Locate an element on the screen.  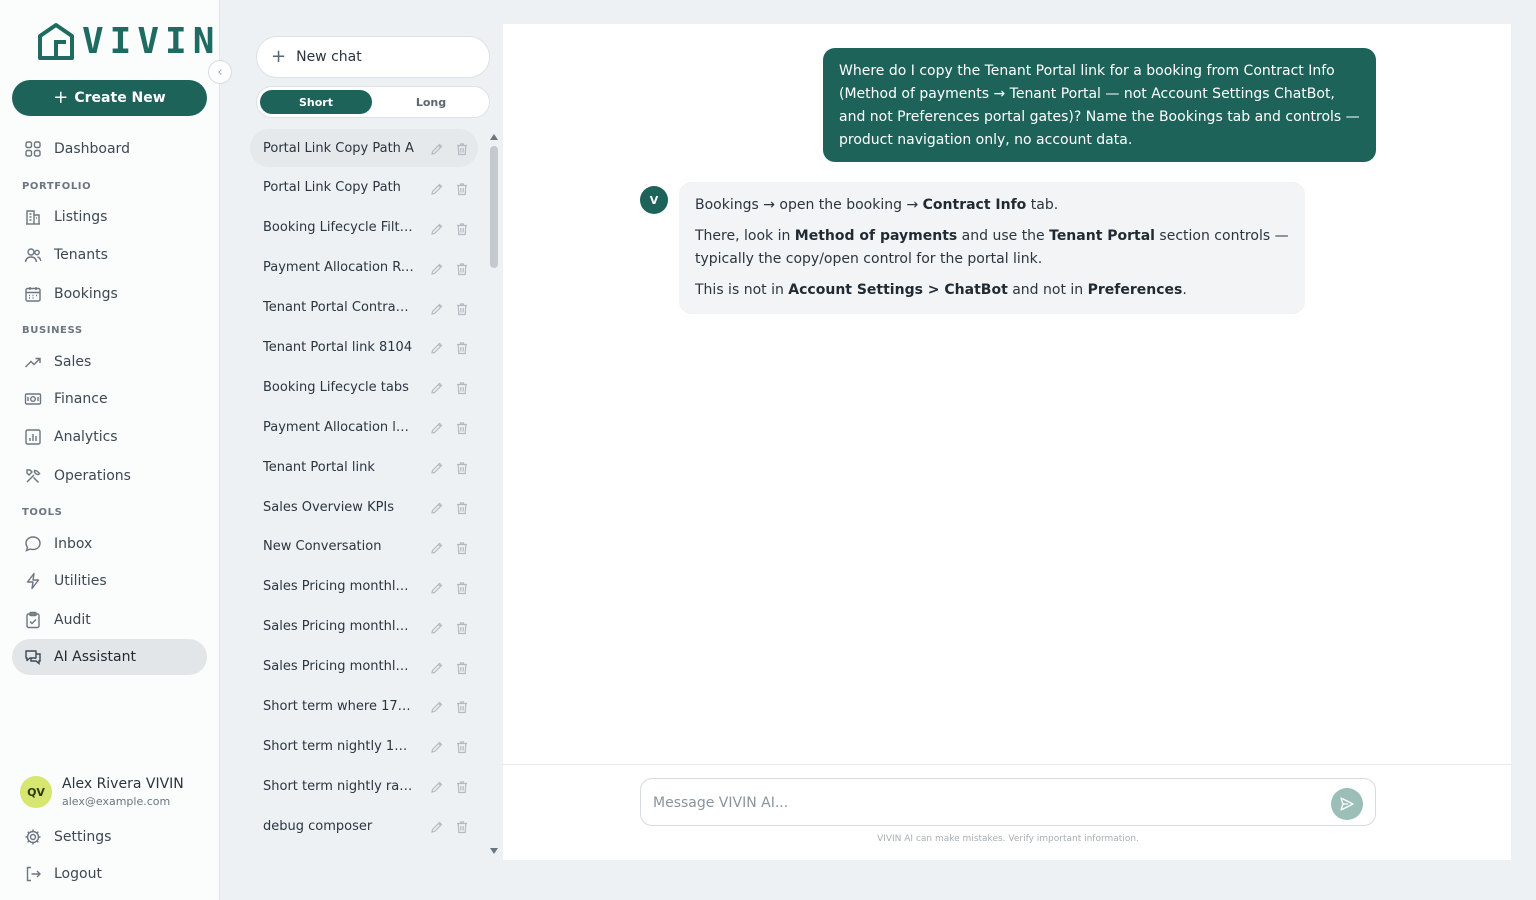
nav-item-ai-assistant: AI Assistant is located at coordinates (109, 657).